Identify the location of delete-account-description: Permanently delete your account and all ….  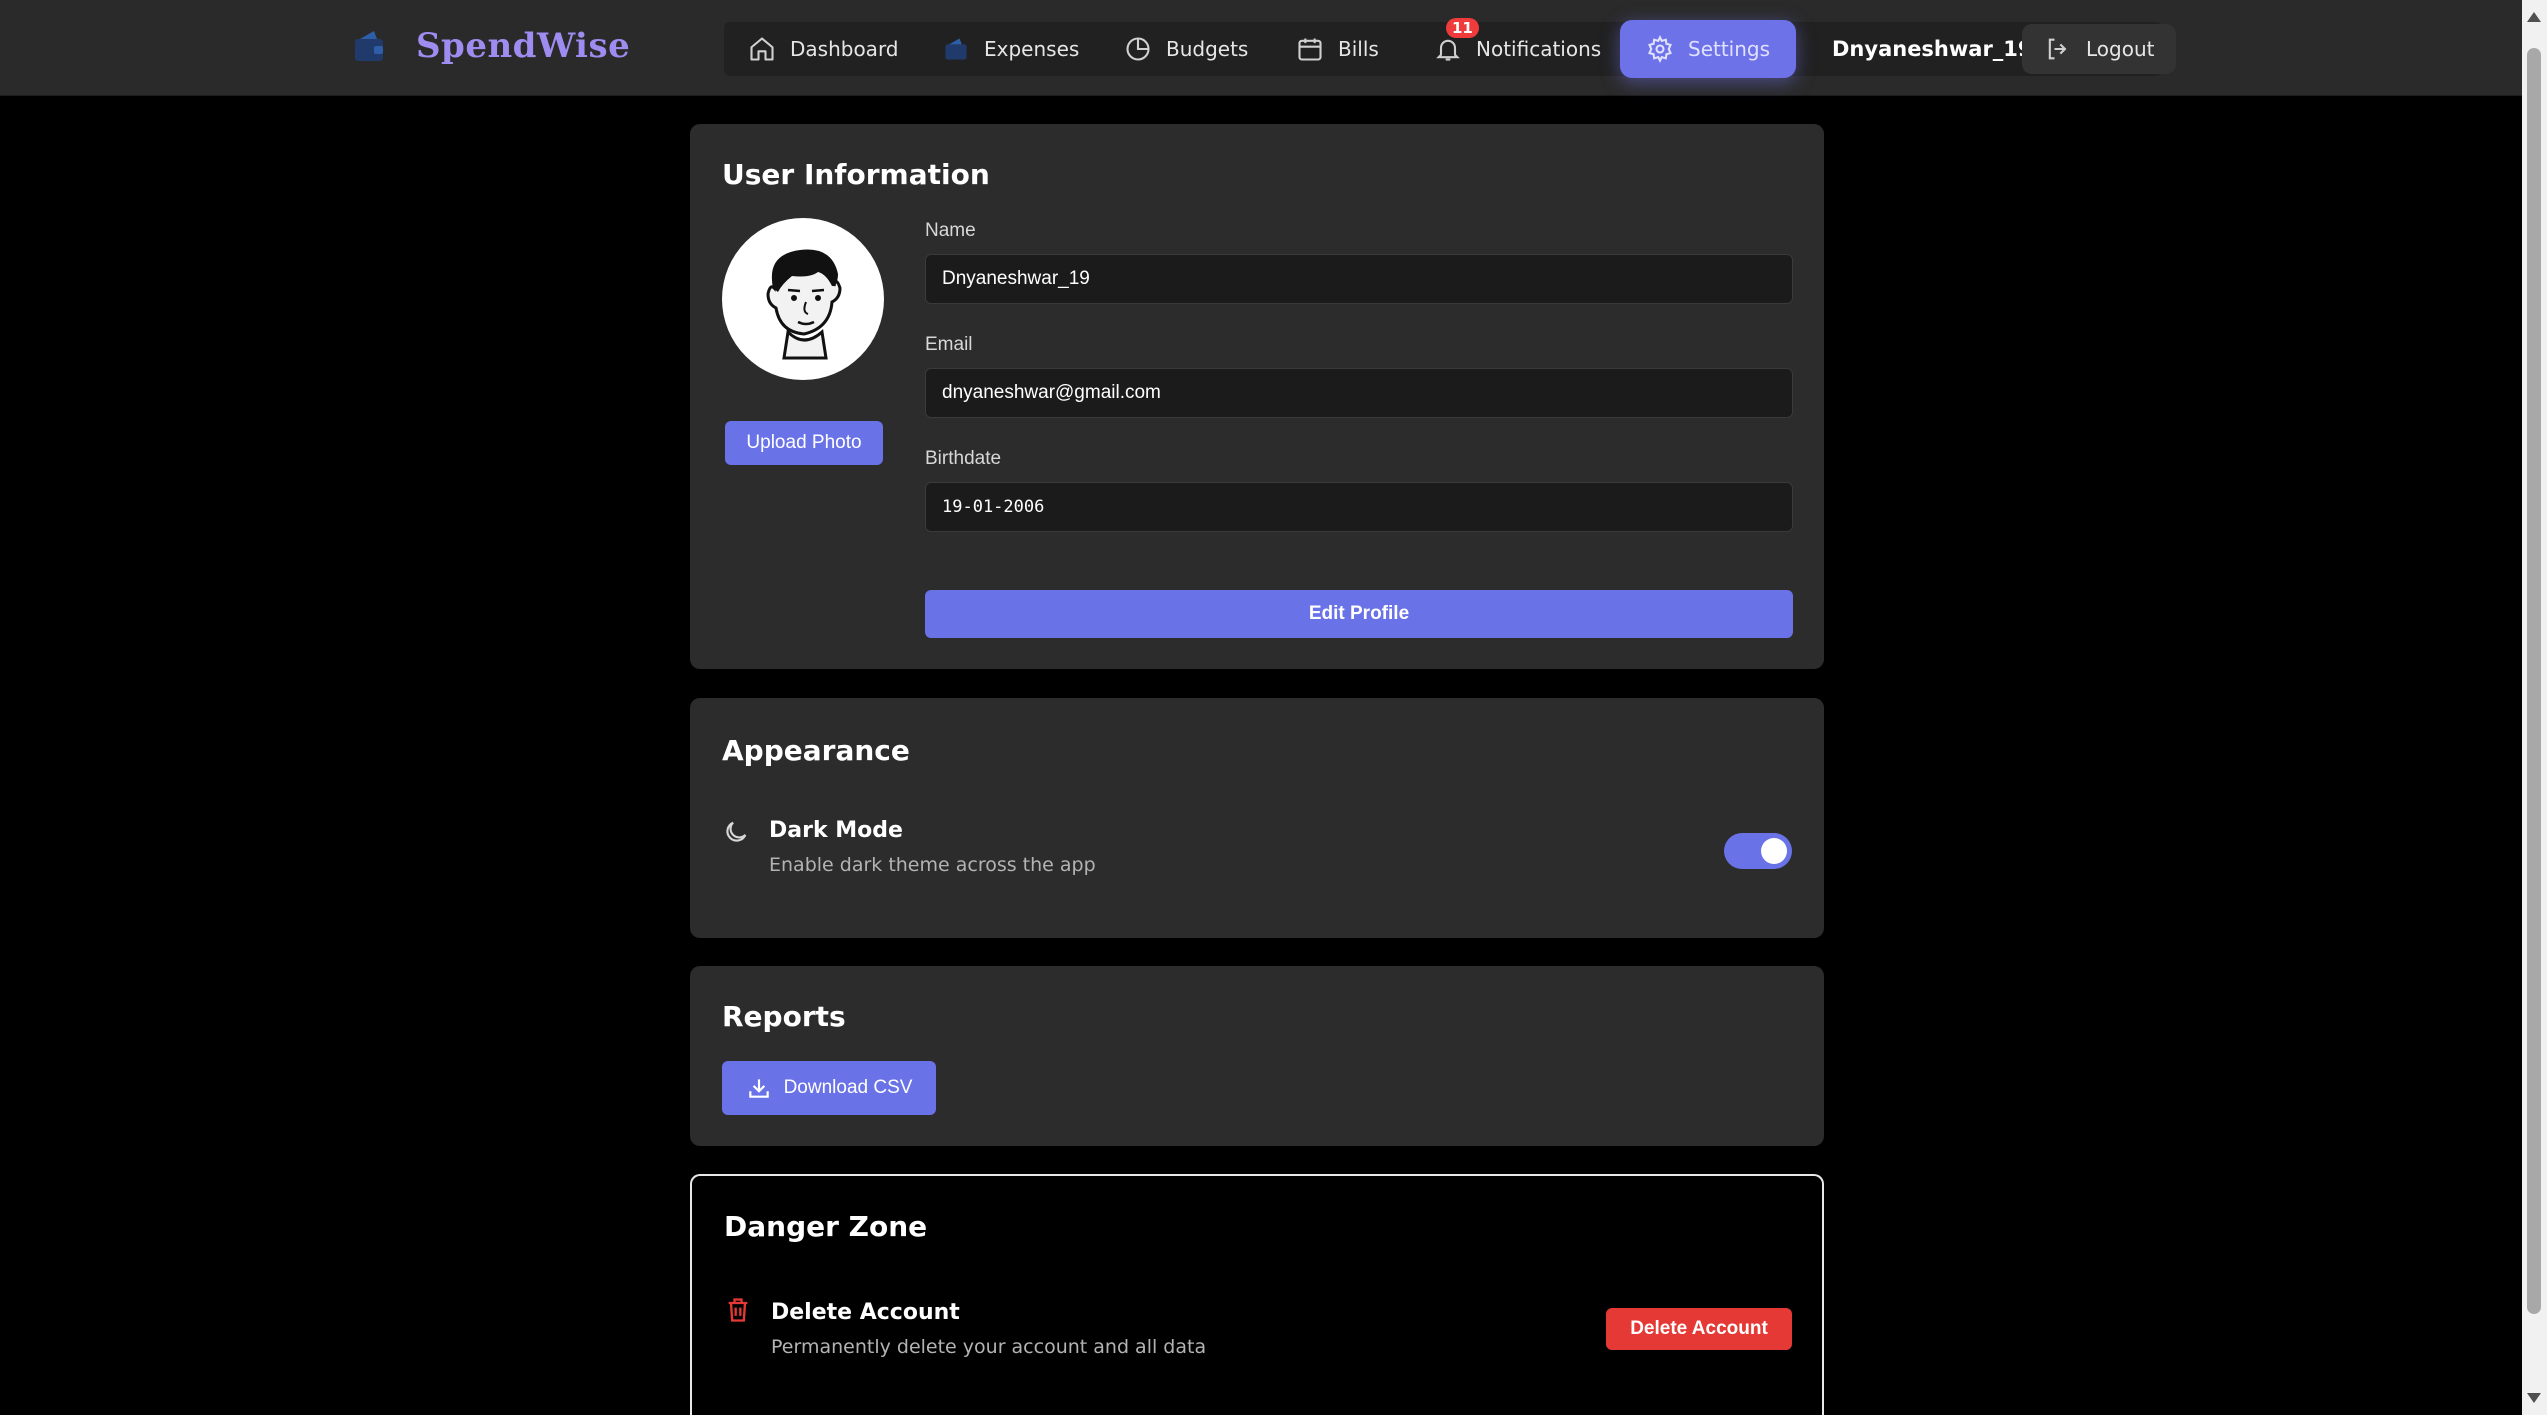
(989, 1347).